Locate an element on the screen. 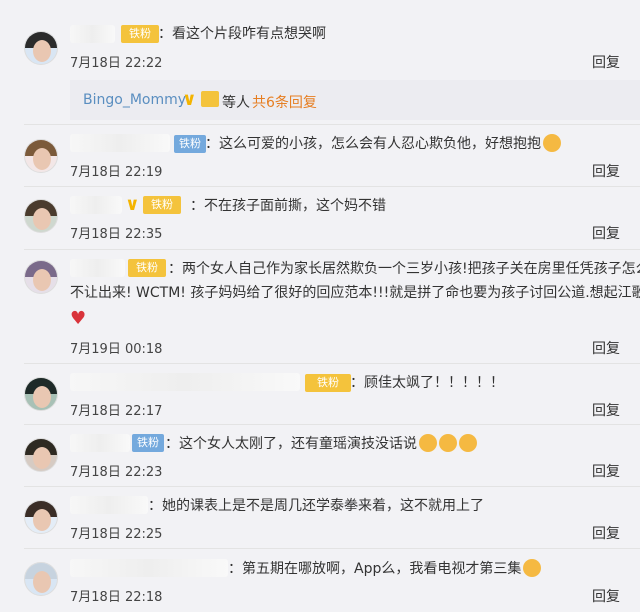 The width and height of the screenshot is (640, 612). comment-text: ：这么可爱的小孩，怎么会有人忍心欺负他，好想抱抱 is located at coordinates (383, 144).